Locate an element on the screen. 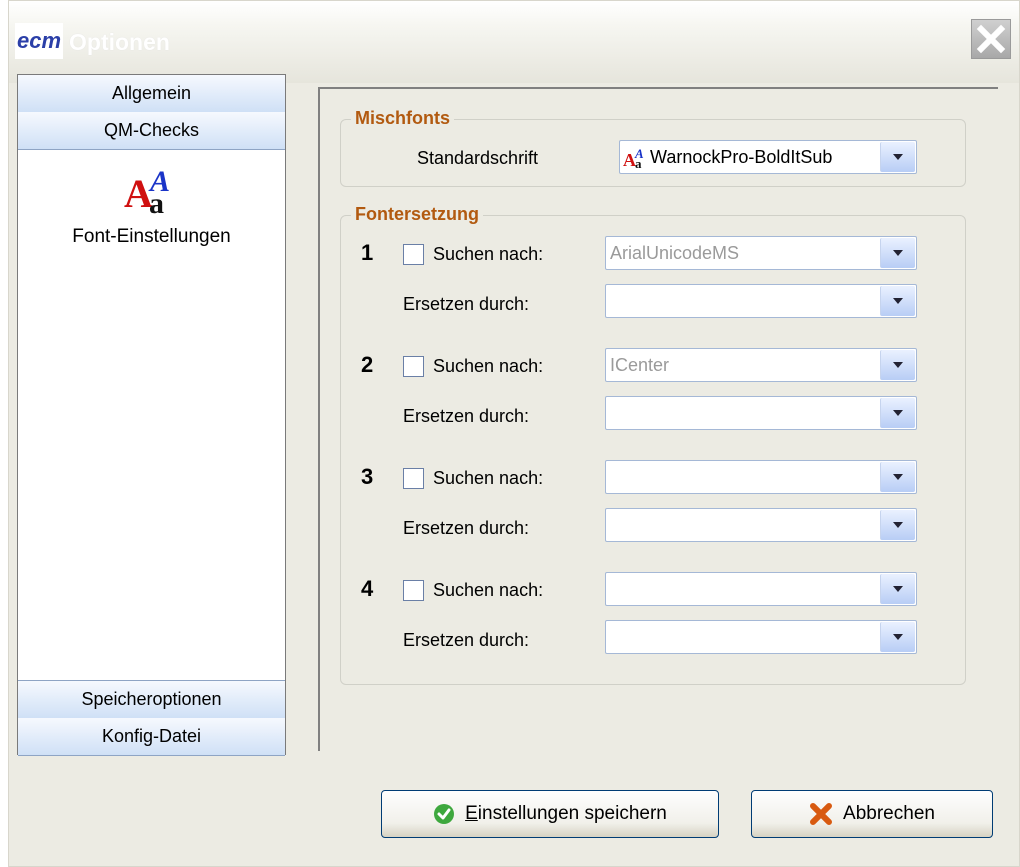 The height and width of the screenshot is (867, 1020). nav-item-allgemein: Allgemein is located at coordinates (151, 94).